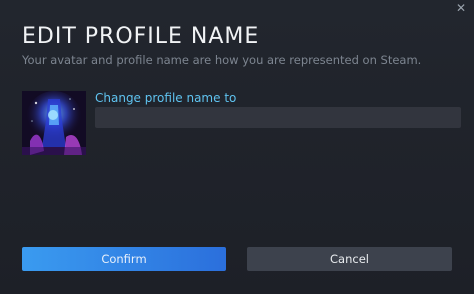  Describe the element at coordinates (349, 259) in the screenshot. I see `cancel-button: Cancel` at that location.